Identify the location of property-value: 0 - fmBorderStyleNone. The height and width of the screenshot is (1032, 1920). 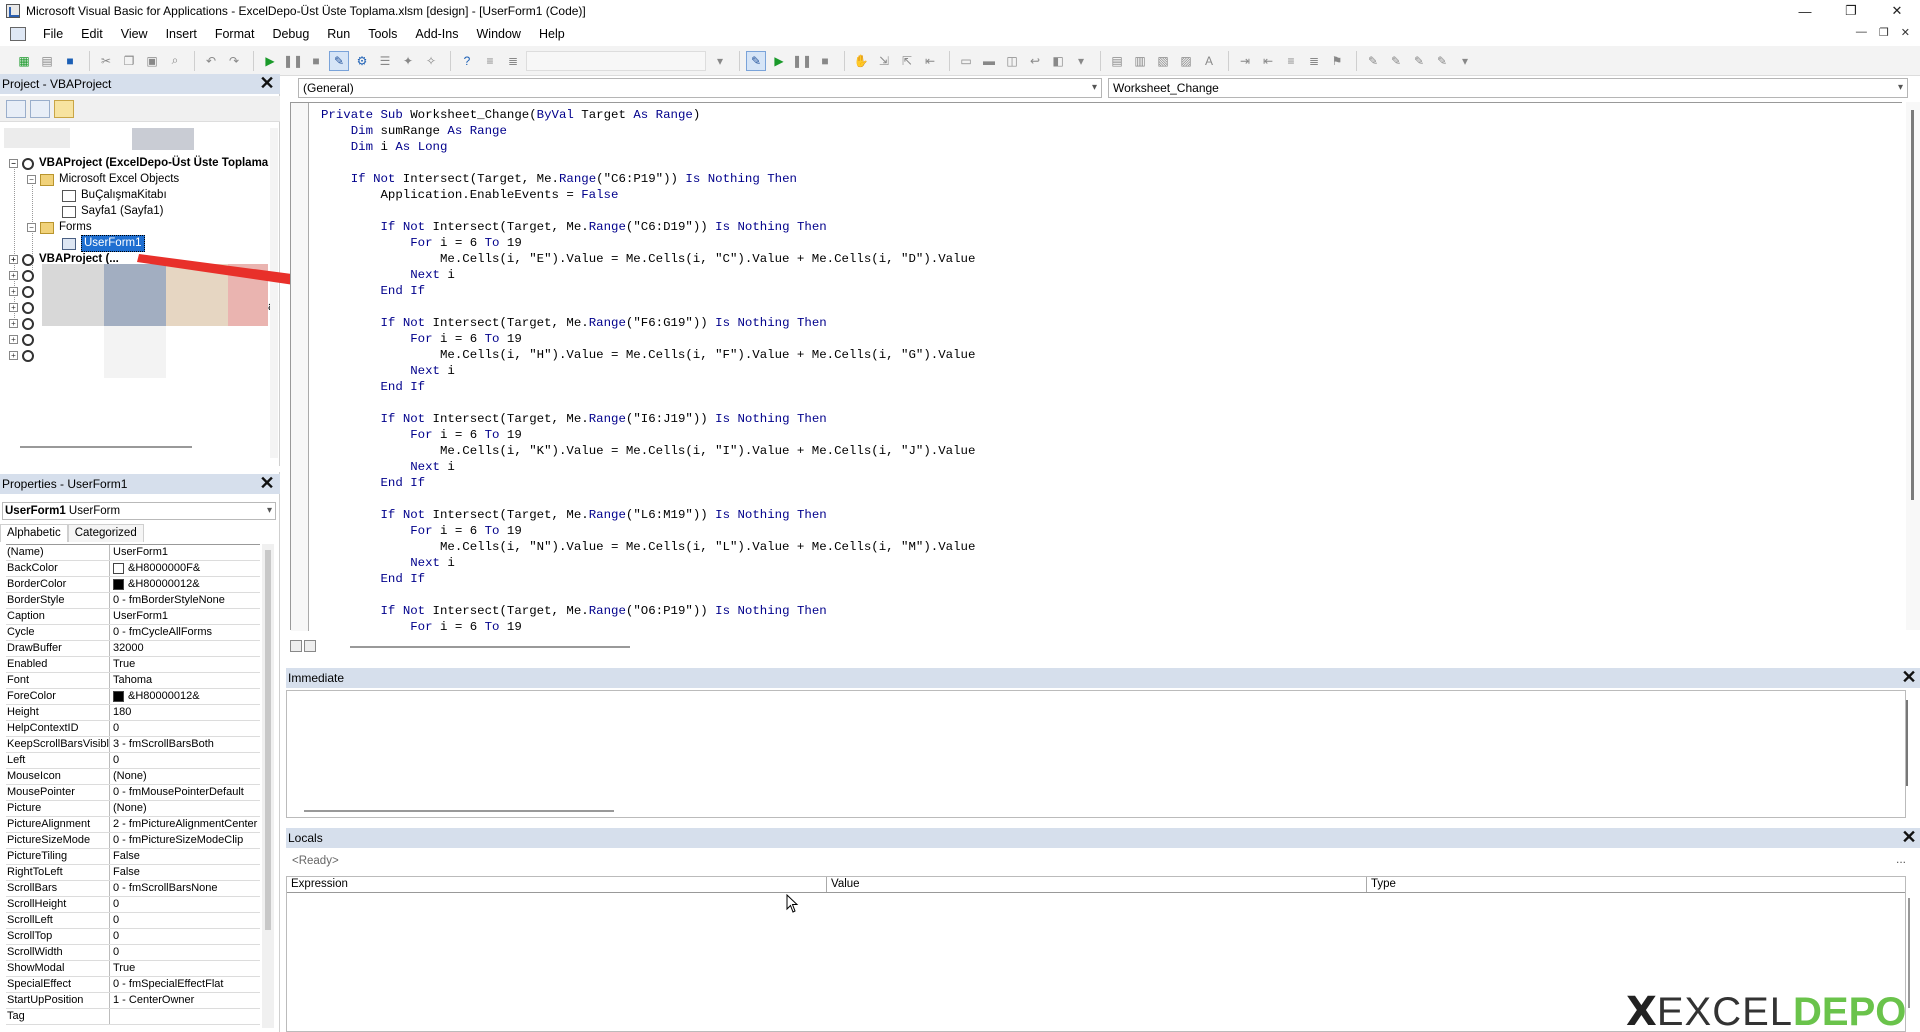
(185, 600).